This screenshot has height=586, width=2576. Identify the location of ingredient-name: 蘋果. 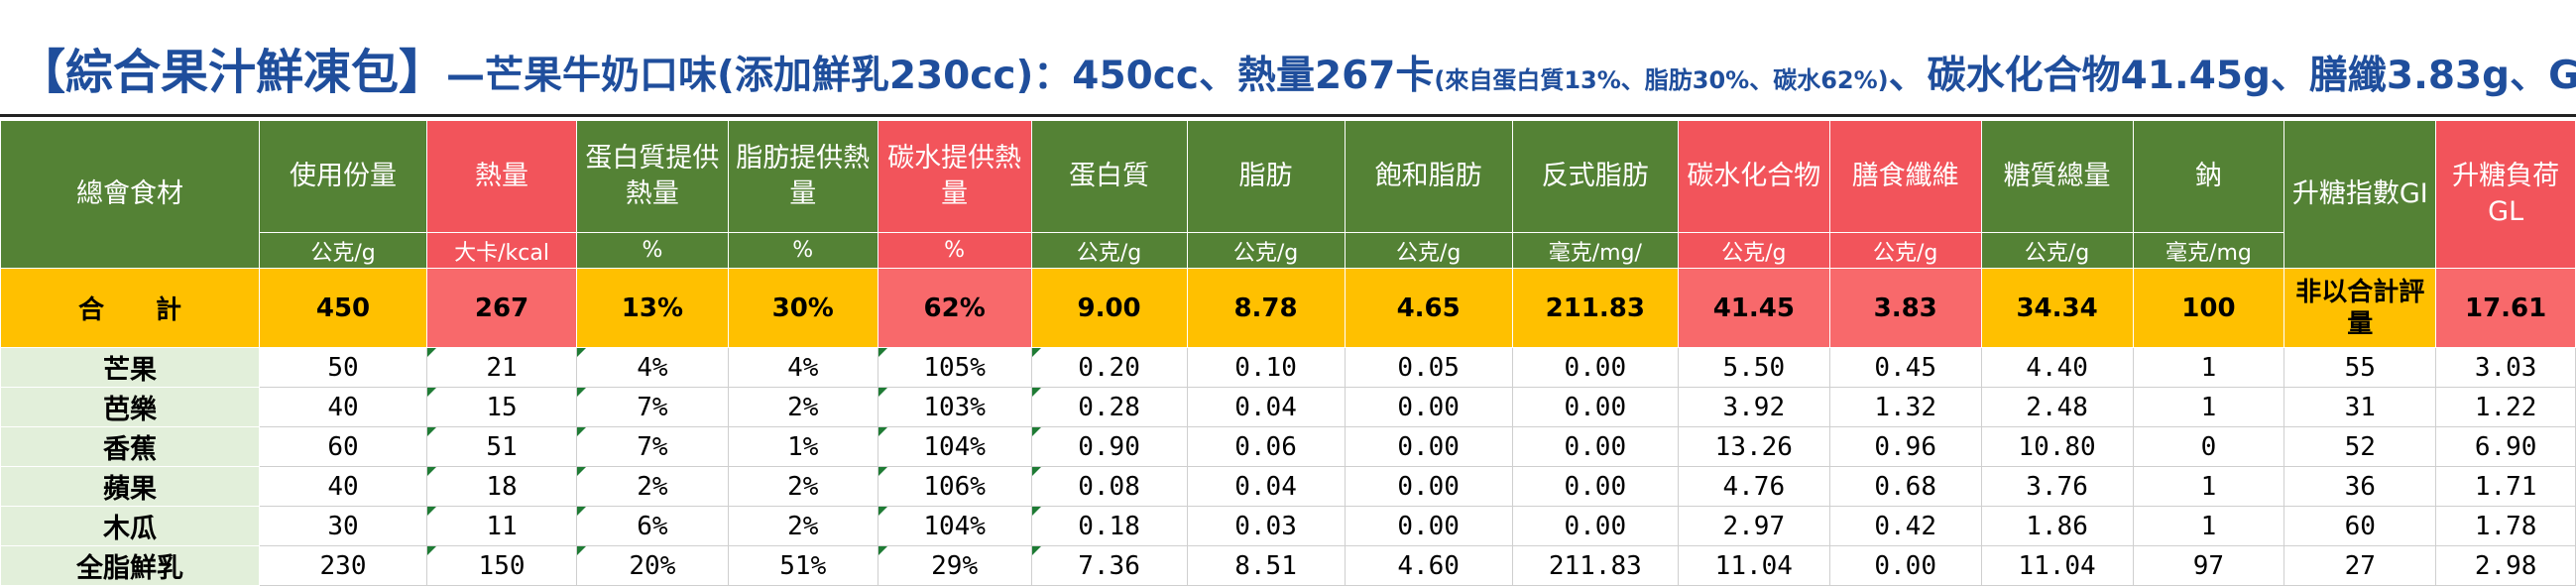
(130, 486).